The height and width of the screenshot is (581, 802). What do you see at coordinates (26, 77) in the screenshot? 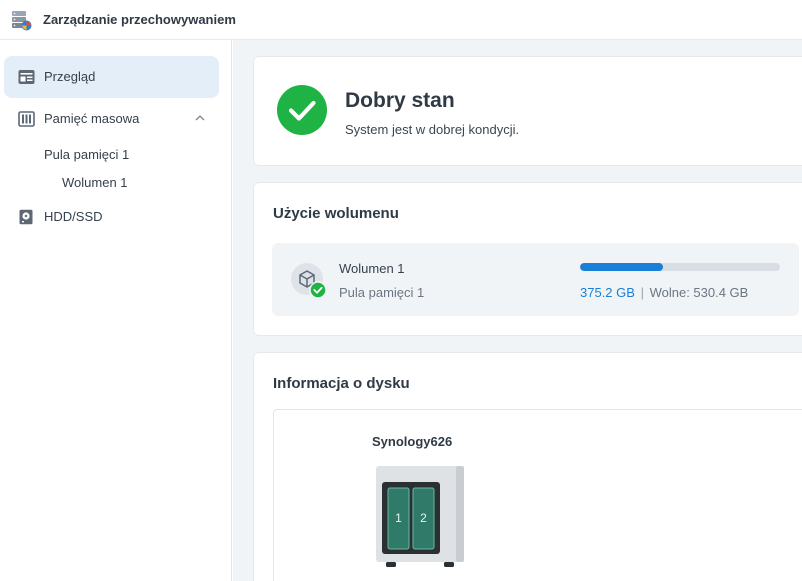
I see `overview-icon` at bounding box center [26, 77].